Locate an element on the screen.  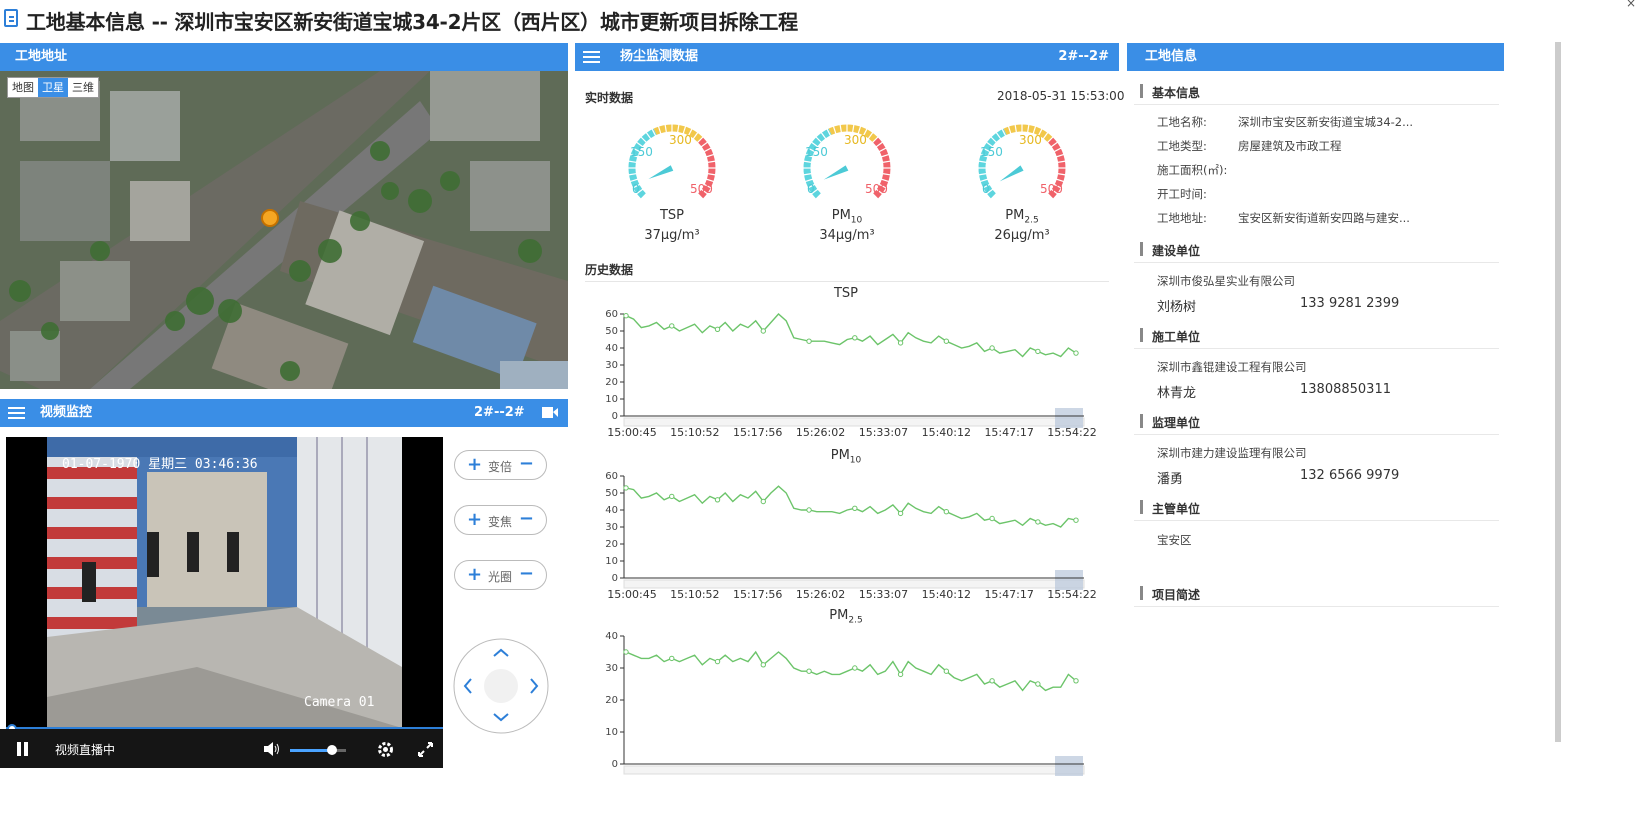
camera-icon is located at coordinates (550, 412).